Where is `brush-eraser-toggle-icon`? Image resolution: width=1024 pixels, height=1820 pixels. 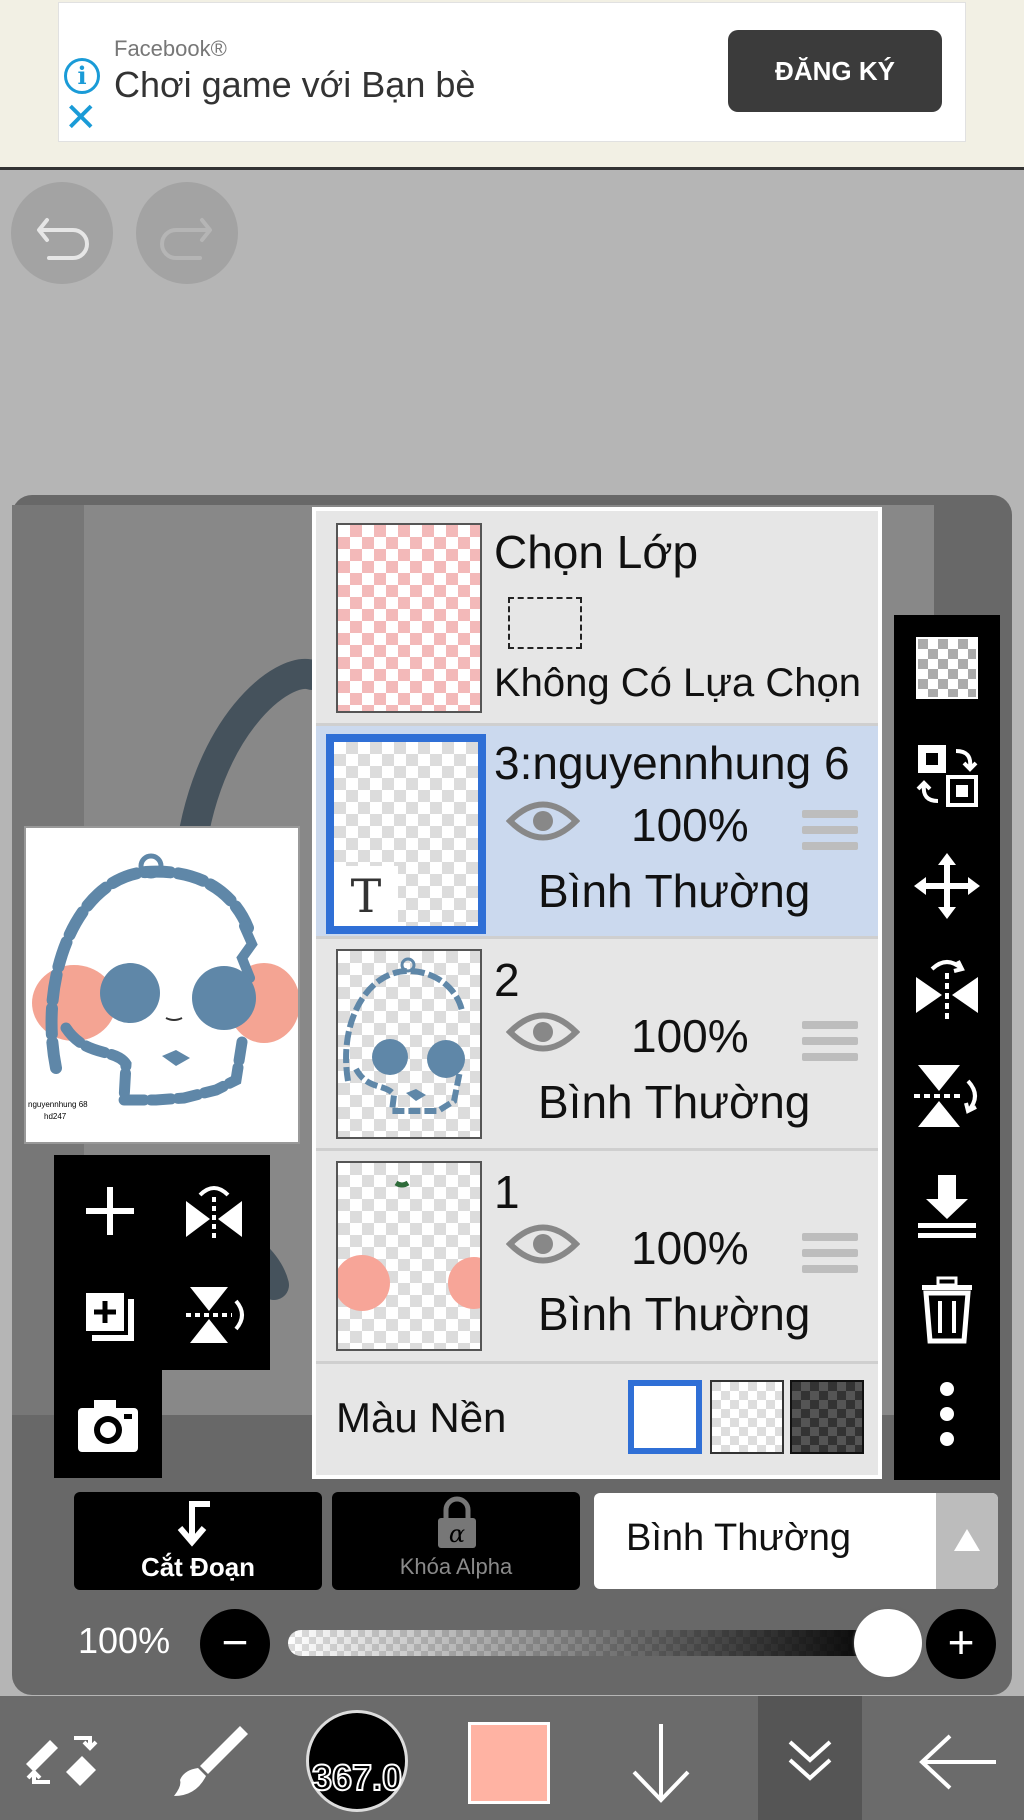
brush-eraser-toggle-icon is located at coordinates (62, 1760).